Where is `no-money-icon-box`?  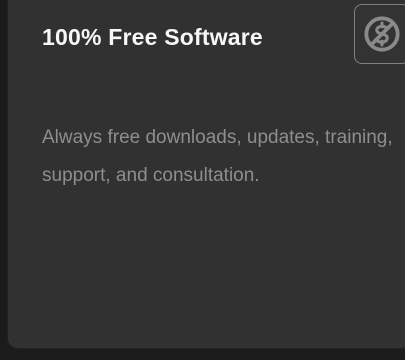 no-money-icon-box is located at coordinates (379, 34).